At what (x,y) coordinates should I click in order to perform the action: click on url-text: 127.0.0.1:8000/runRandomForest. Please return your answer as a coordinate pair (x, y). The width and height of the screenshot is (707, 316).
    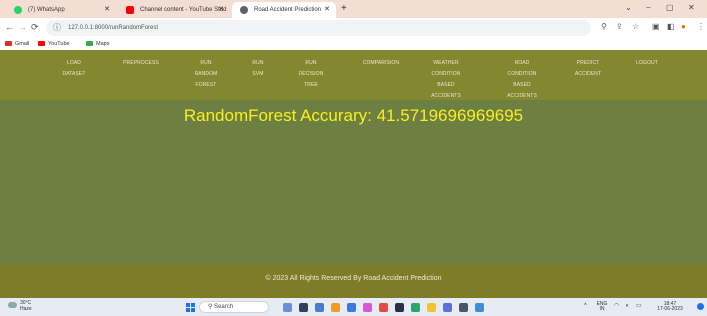
    Looking at the image, I should click on (113, 28).